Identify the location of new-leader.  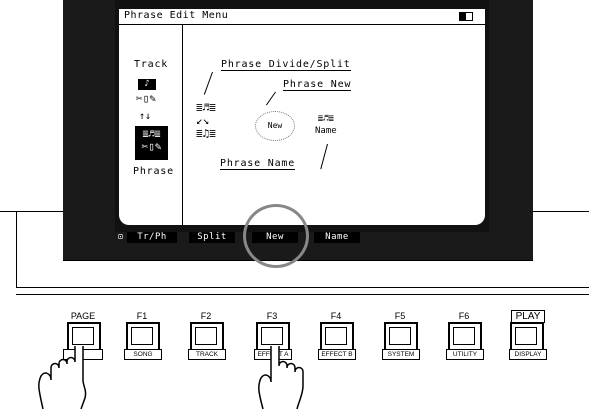
(270, 98).